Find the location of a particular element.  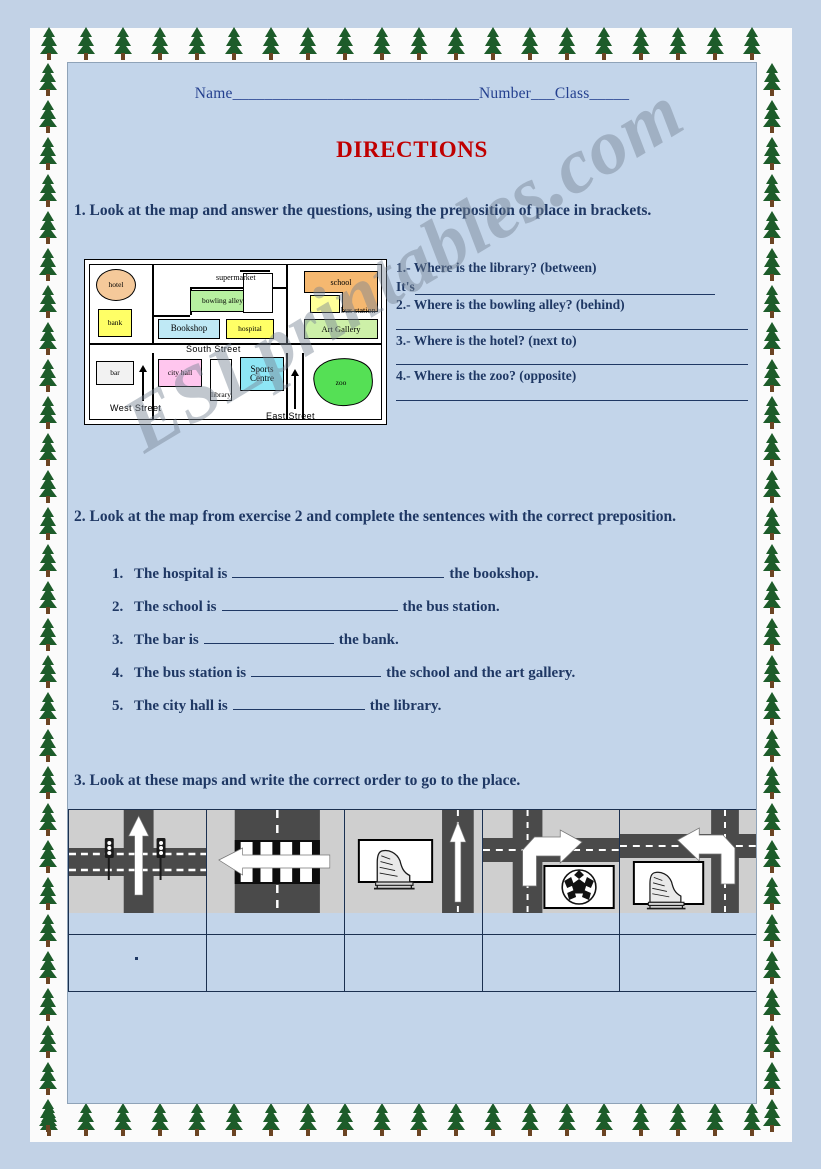

arrow-head-west is located at coordinates (143, 368).